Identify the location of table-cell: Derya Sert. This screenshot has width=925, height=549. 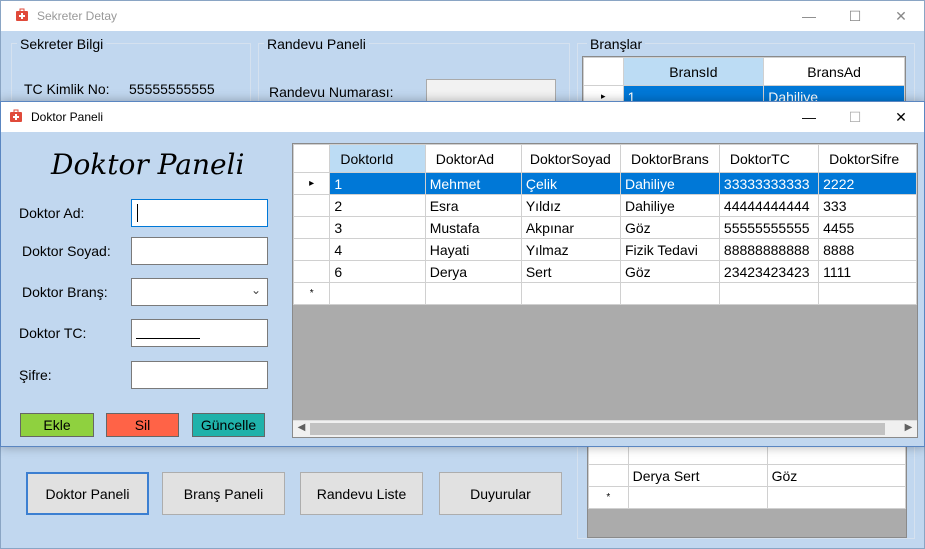
(697, 475).